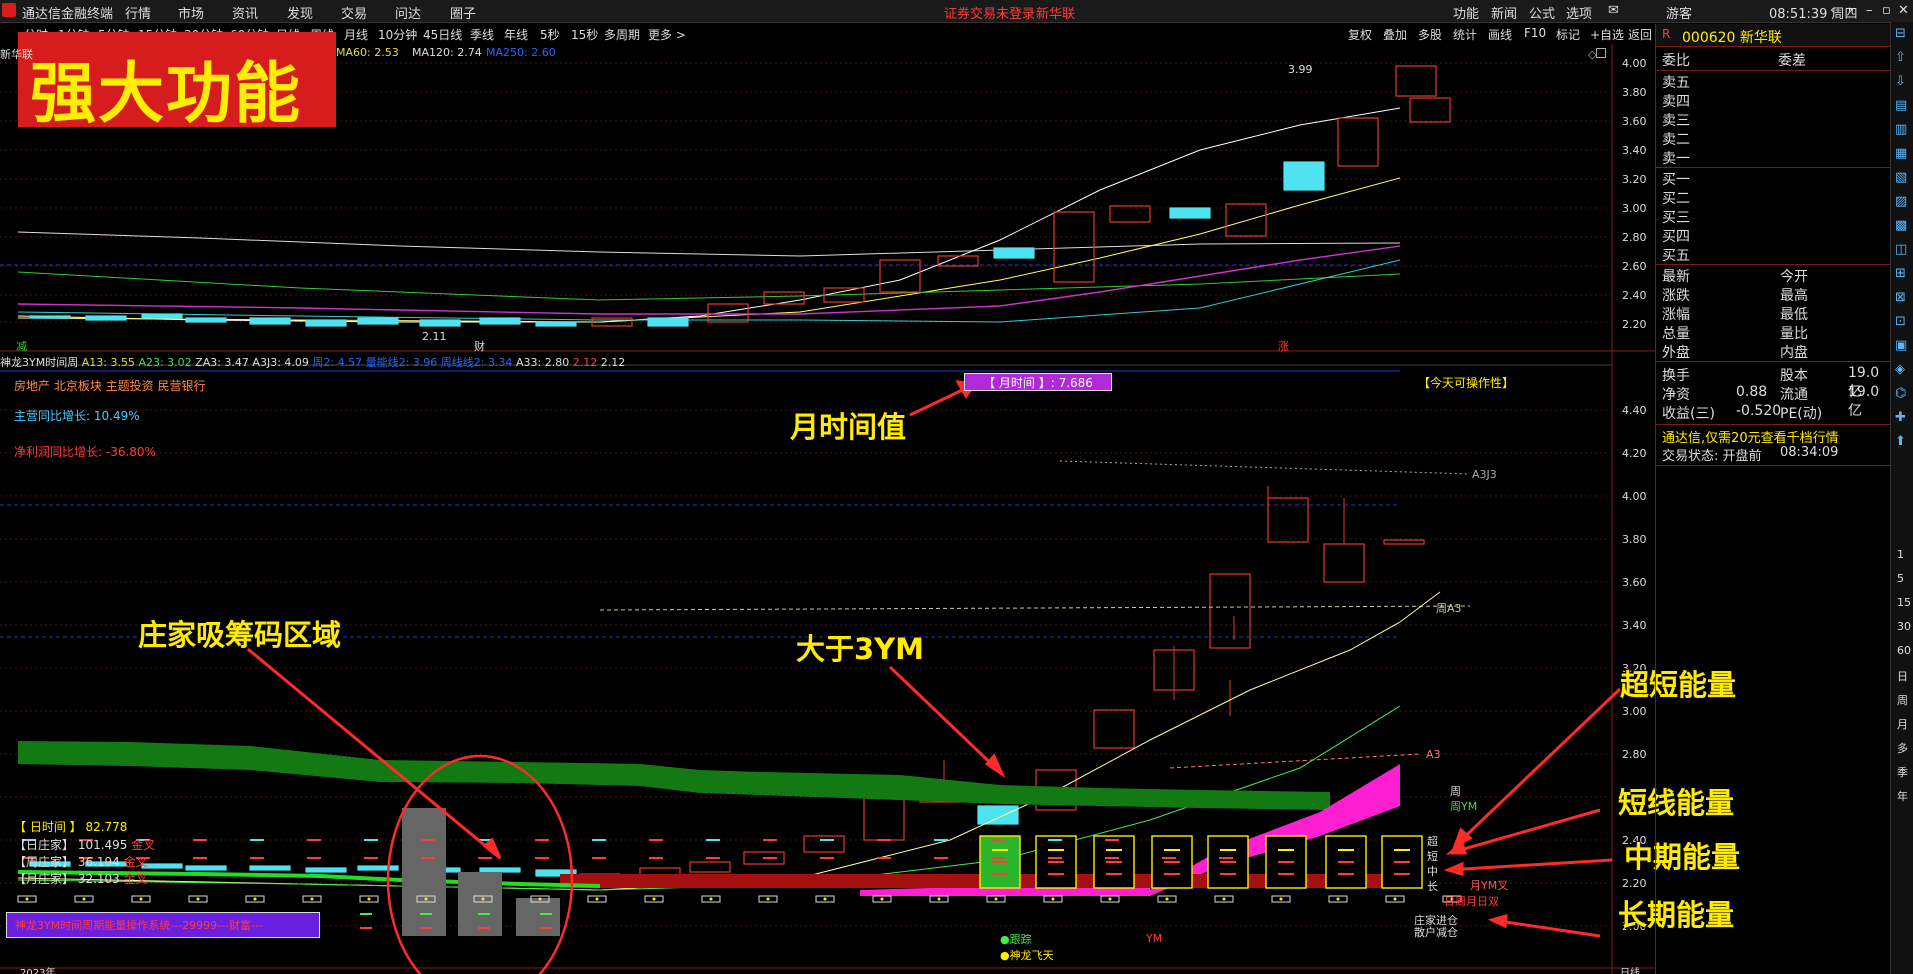 The width and height of the screenshot is (1913, 974). I want to click on back-icon: ‹, so click(1832, 10).